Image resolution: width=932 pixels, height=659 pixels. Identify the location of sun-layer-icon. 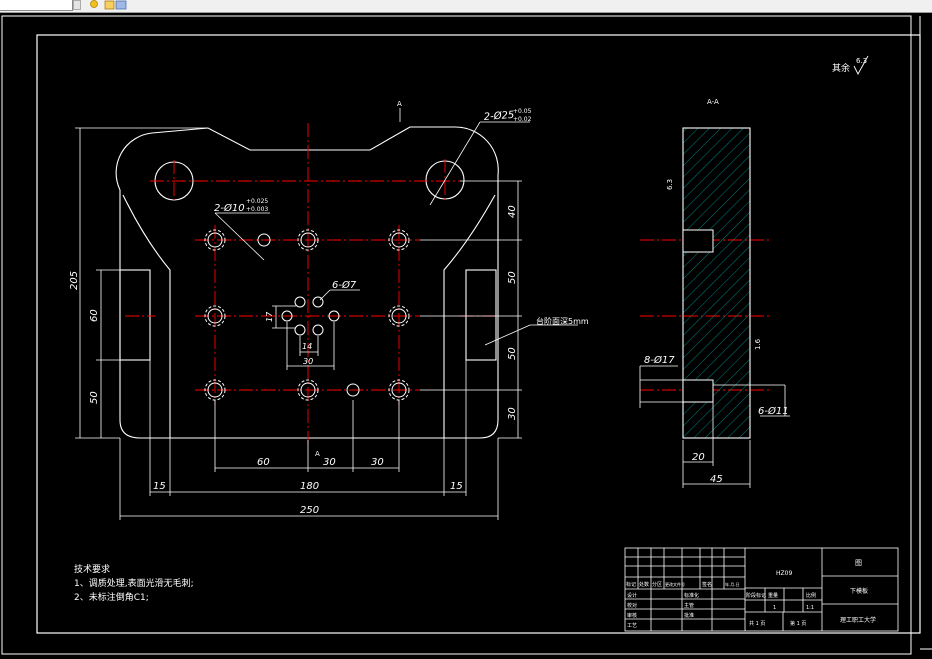
(94, 4).